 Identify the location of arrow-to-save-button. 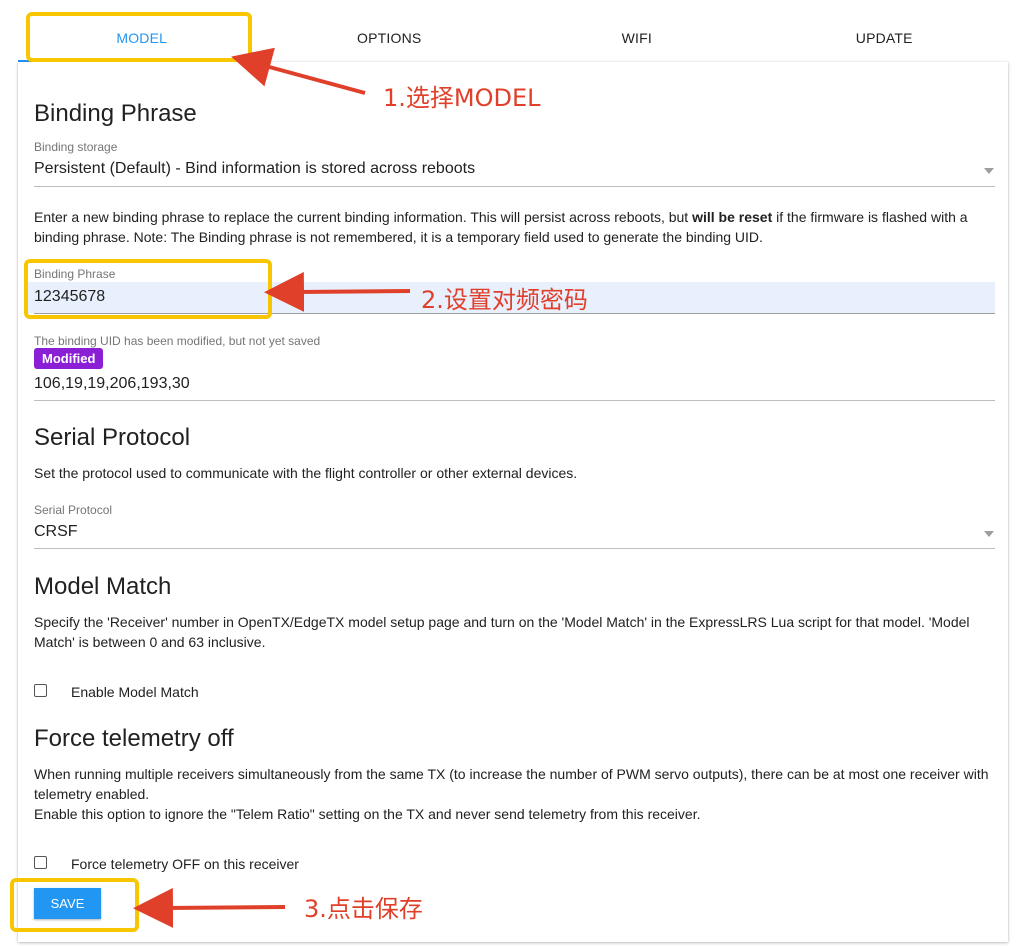
(209, 907).